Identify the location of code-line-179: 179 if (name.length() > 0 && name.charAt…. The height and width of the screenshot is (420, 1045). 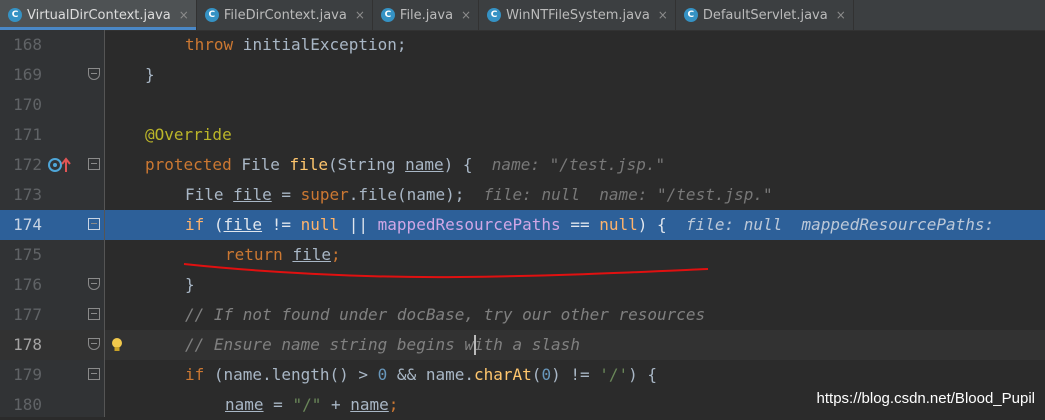
(522, 375).